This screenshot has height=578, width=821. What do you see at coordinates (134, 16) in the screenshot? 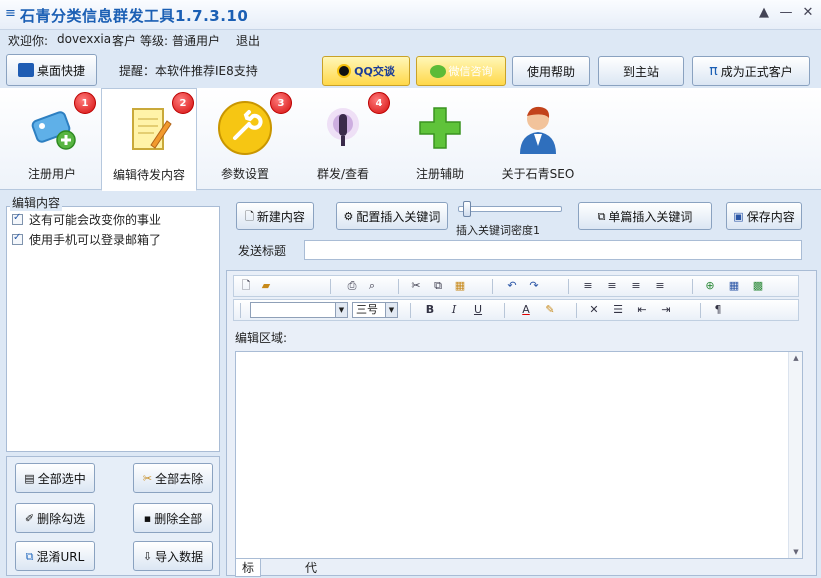
I see `window-title: 石青分类信息群发工具1.7.3.10` at bounding box center [134, 16].